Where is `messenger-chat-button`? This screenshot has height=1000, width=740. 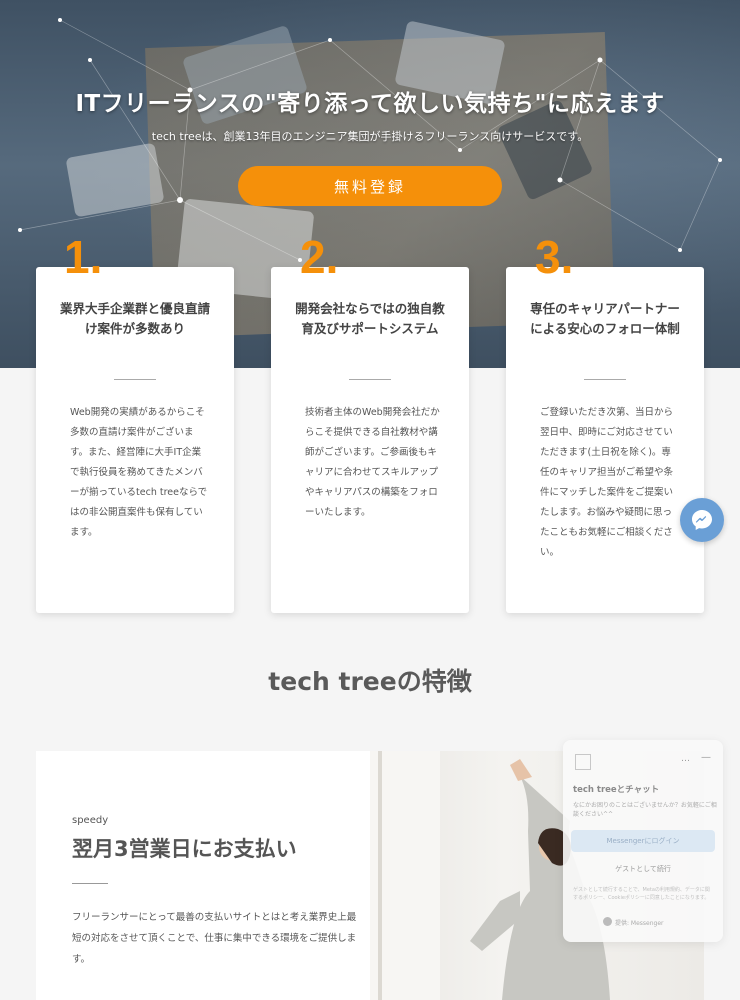 messenger-chat-button is located at coordinates (702, 520).